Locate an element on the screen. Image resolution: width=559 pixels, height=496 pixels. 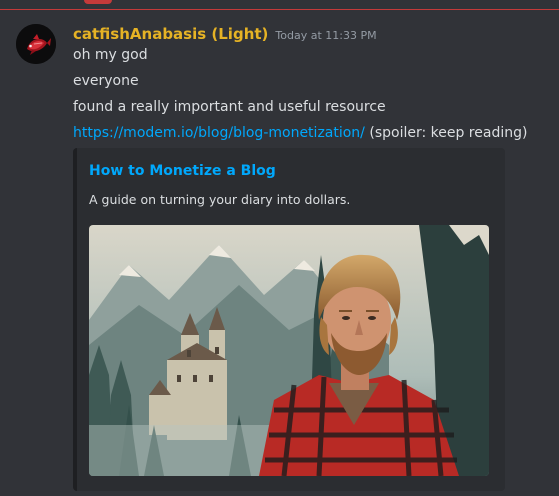
username: catfishAnabasis (Light) is located at coordinates (170, 34).